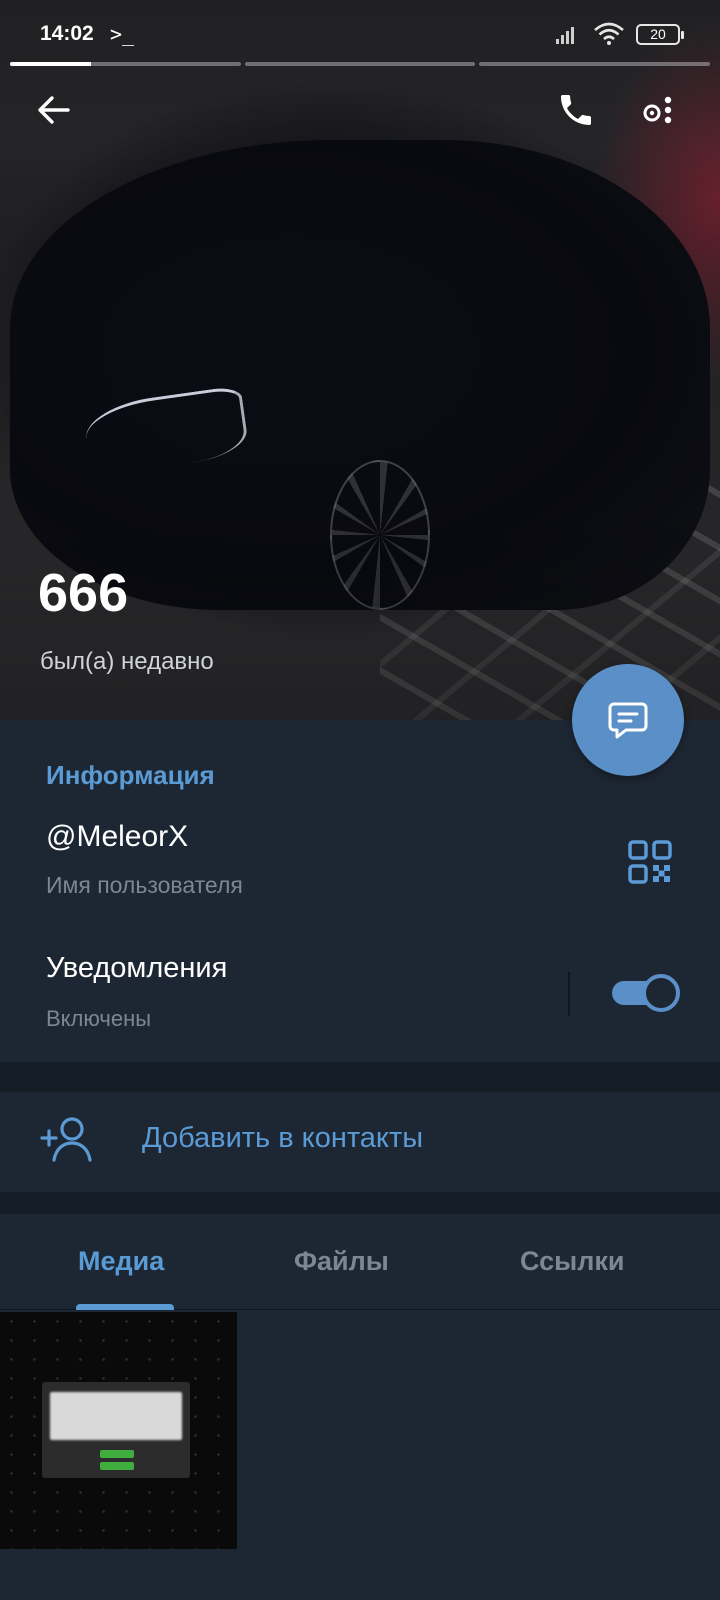 This screenshot has height=1600, width=720. I want to click on terminal-icon: >_, so click(122, 34).